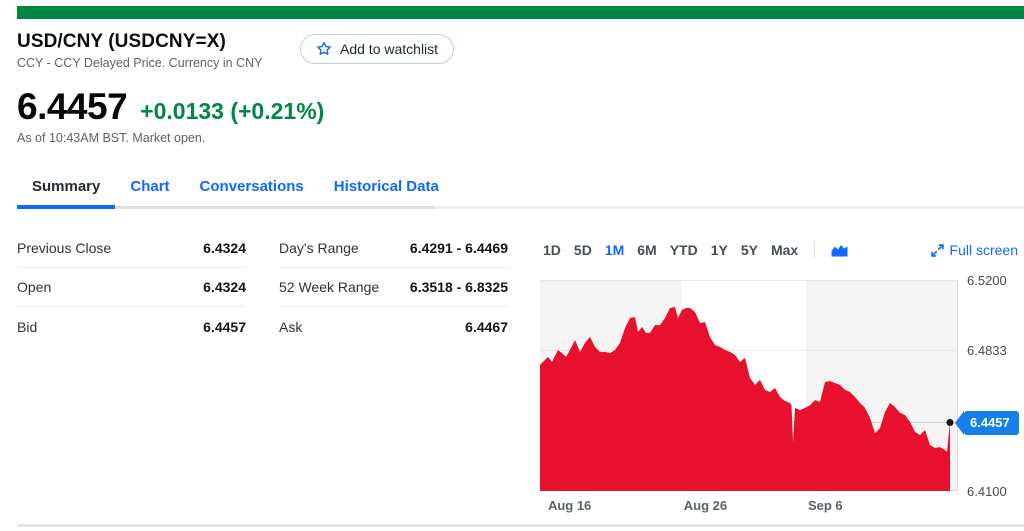  I want to click on chart-controls: 1D 5D 1M 6M YTD 1Y 5Y Max Full screen, so click(780, 250).